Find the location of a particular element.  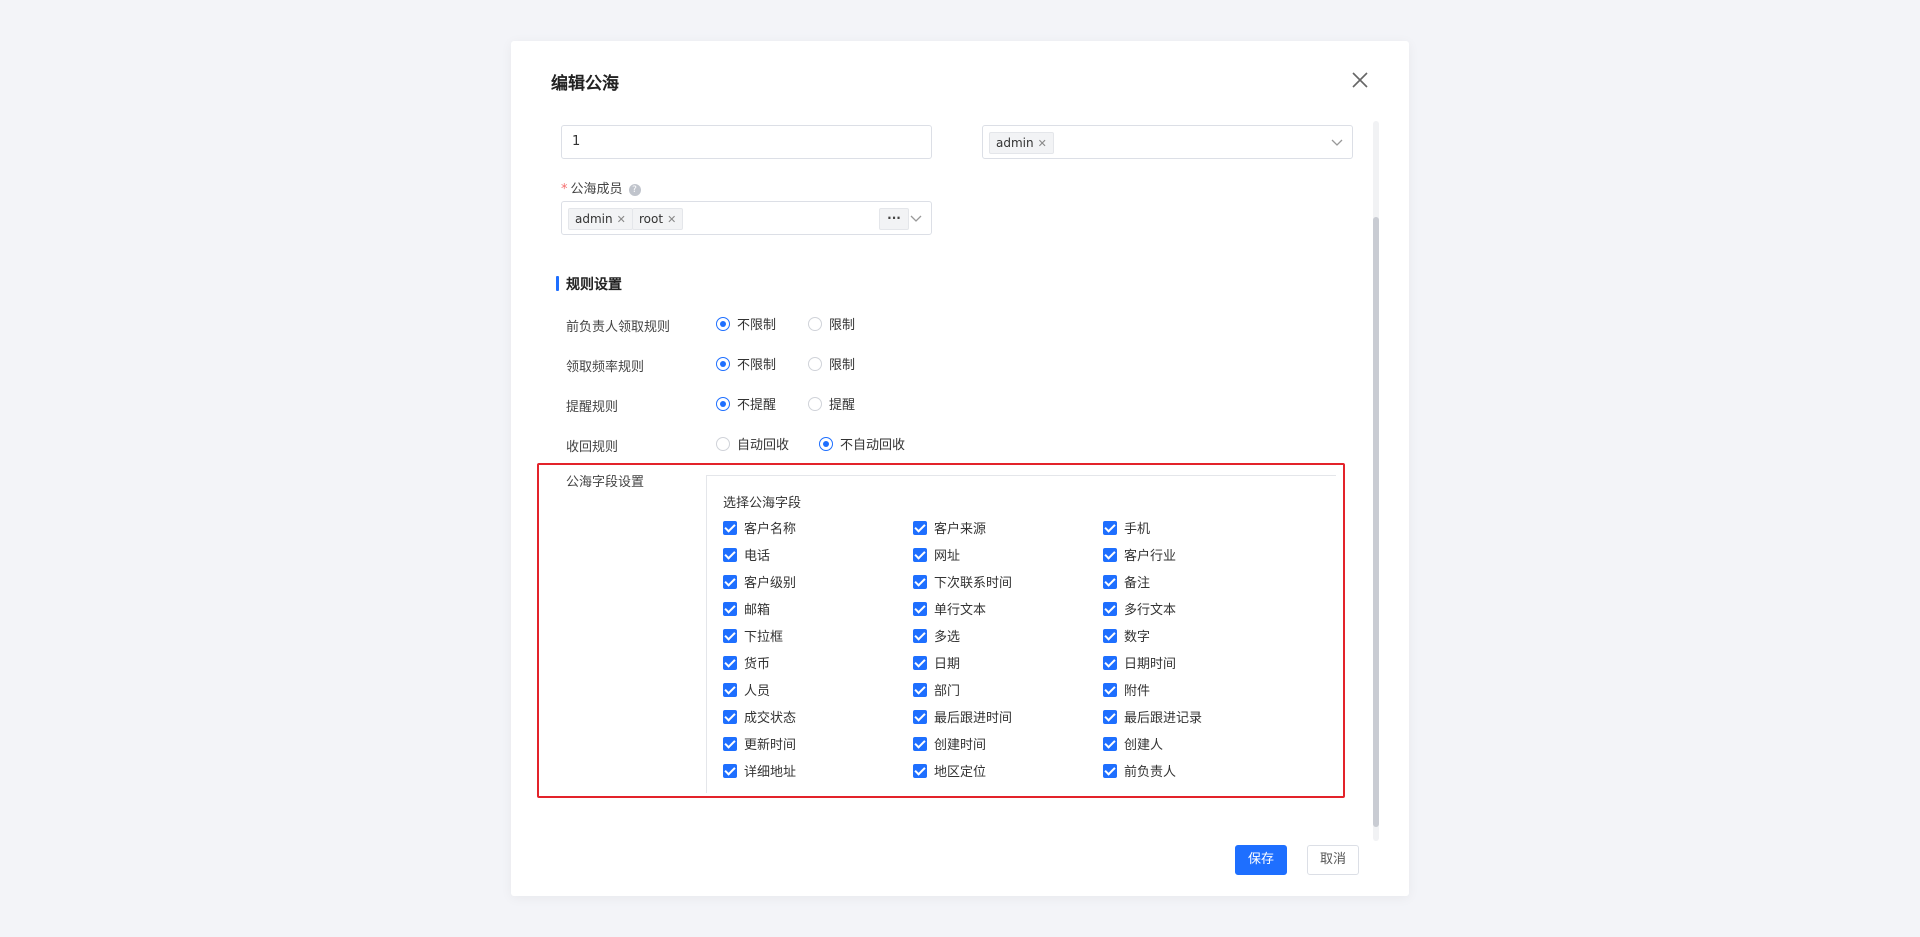

field-checkbox: 客户行业 is located at coordinates (1198, 554).